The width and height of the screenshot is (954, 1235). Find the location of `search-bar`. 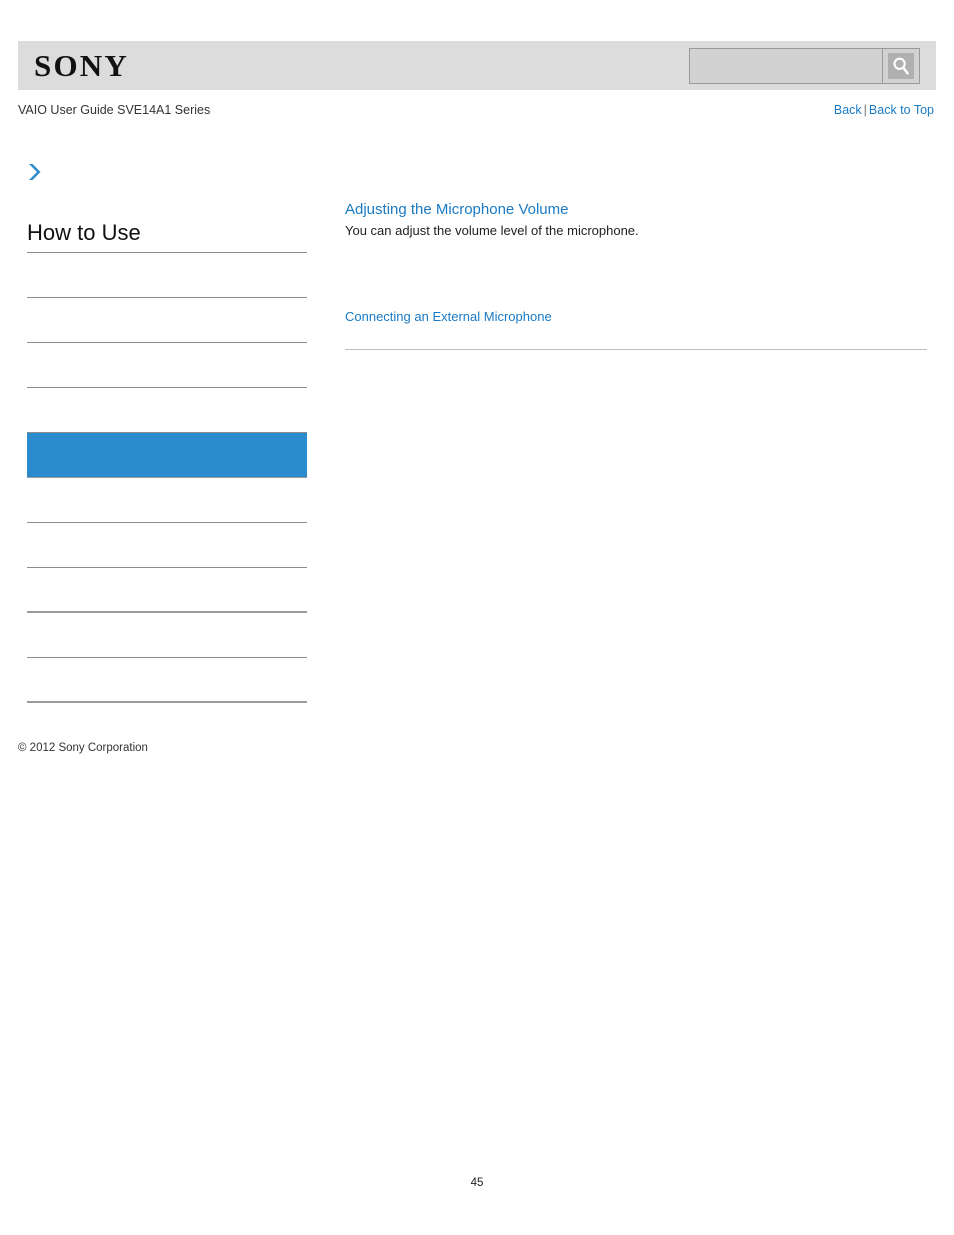

search-bar is located at coordinates (804, 66).